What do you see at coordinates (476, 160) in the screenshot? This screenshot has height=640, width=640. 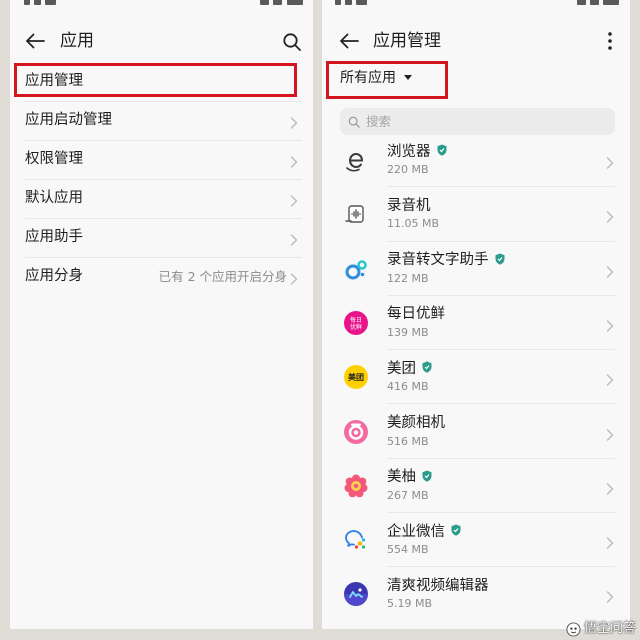 I see `app-row-browser: 浏览器 220 MB` at bounding box center [476, 160].